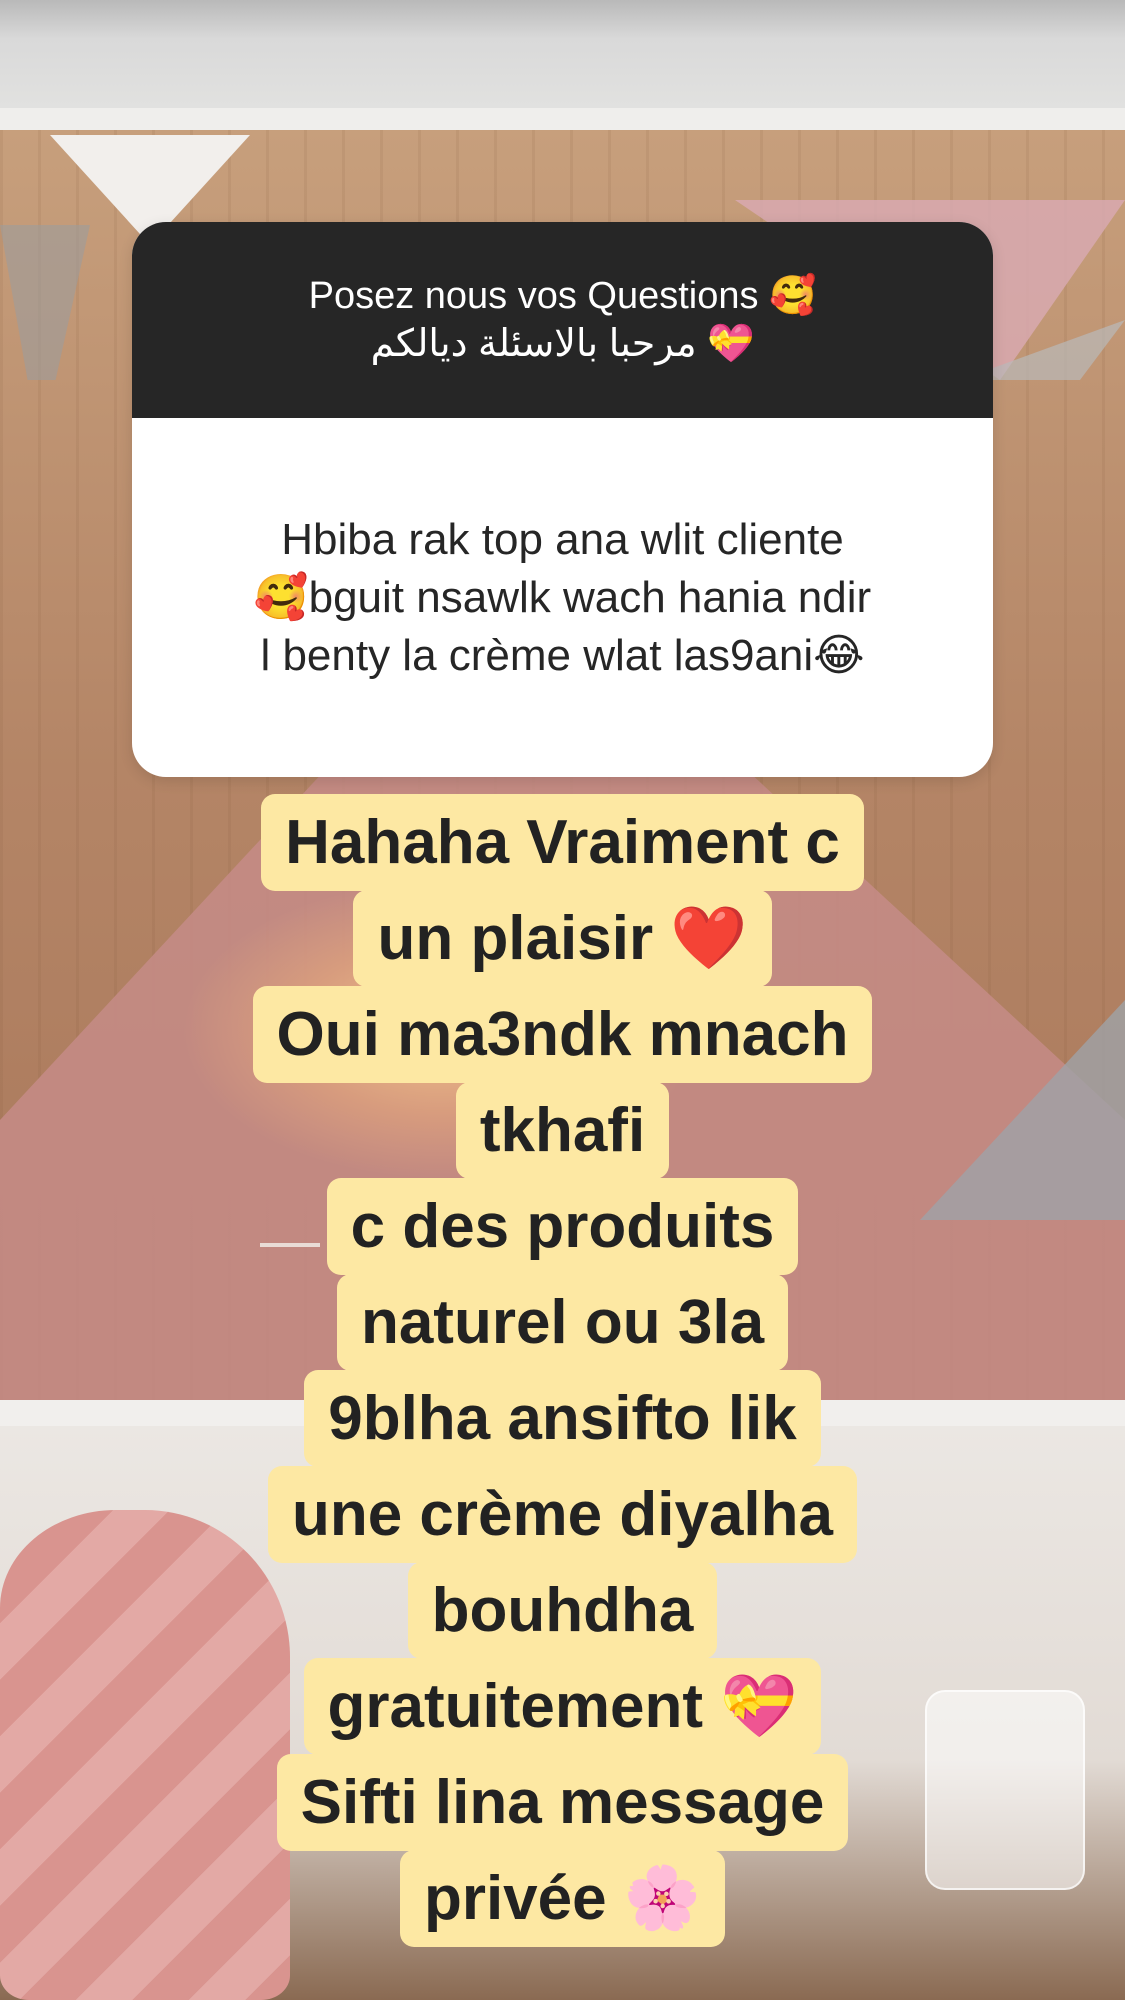  I want to click on question-sticker-title: Posez nous vos Questions 🥰, so click(562, 296).